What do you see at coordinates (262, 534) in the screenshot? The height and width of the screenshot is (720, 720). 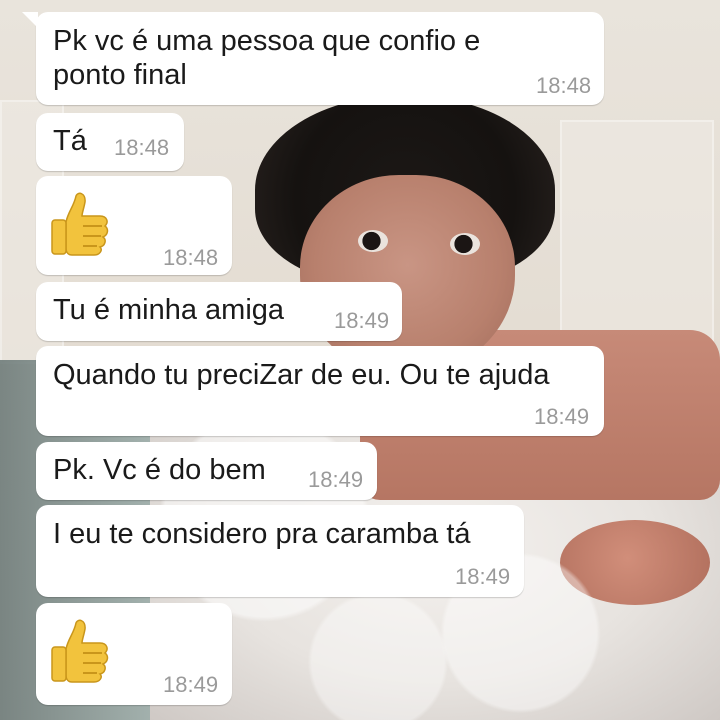 I see `message-text: I eu te considero pra caramba tá` at bounding box center [262, 534].